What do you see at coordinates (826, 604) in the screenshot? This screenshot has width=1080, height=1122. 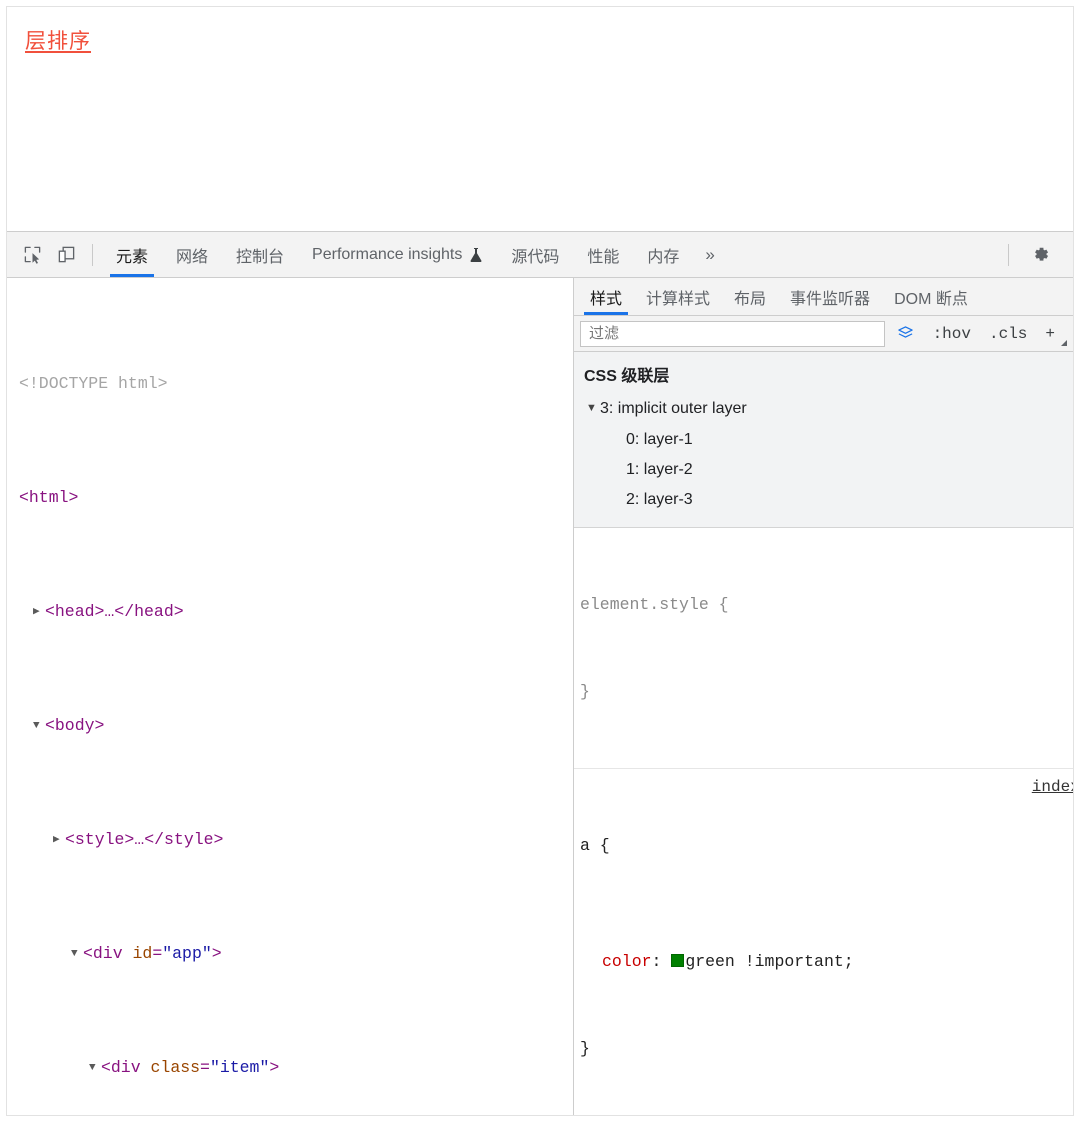 I see `rule-selector: element.style {` at bounding box center [826, 604].